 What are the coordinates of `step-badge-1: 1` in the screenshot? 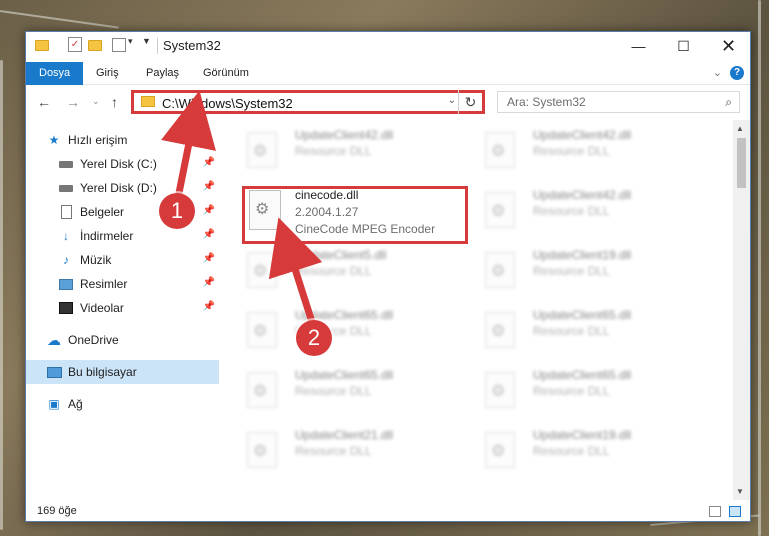 It's located at (177, 211).